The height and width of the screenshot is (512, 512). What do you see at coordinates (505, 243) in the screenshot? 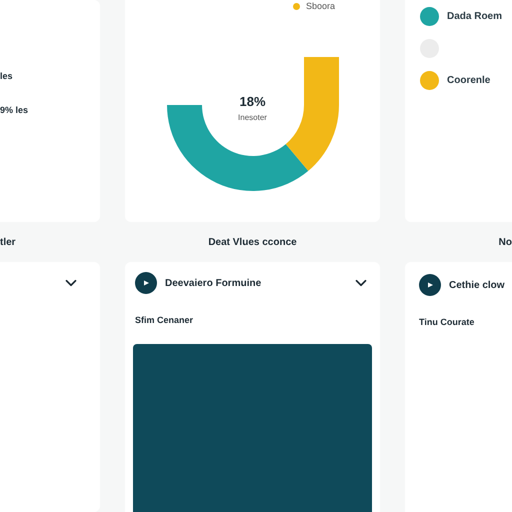
I see `card-caption: No` at bounding box center [505, 243].